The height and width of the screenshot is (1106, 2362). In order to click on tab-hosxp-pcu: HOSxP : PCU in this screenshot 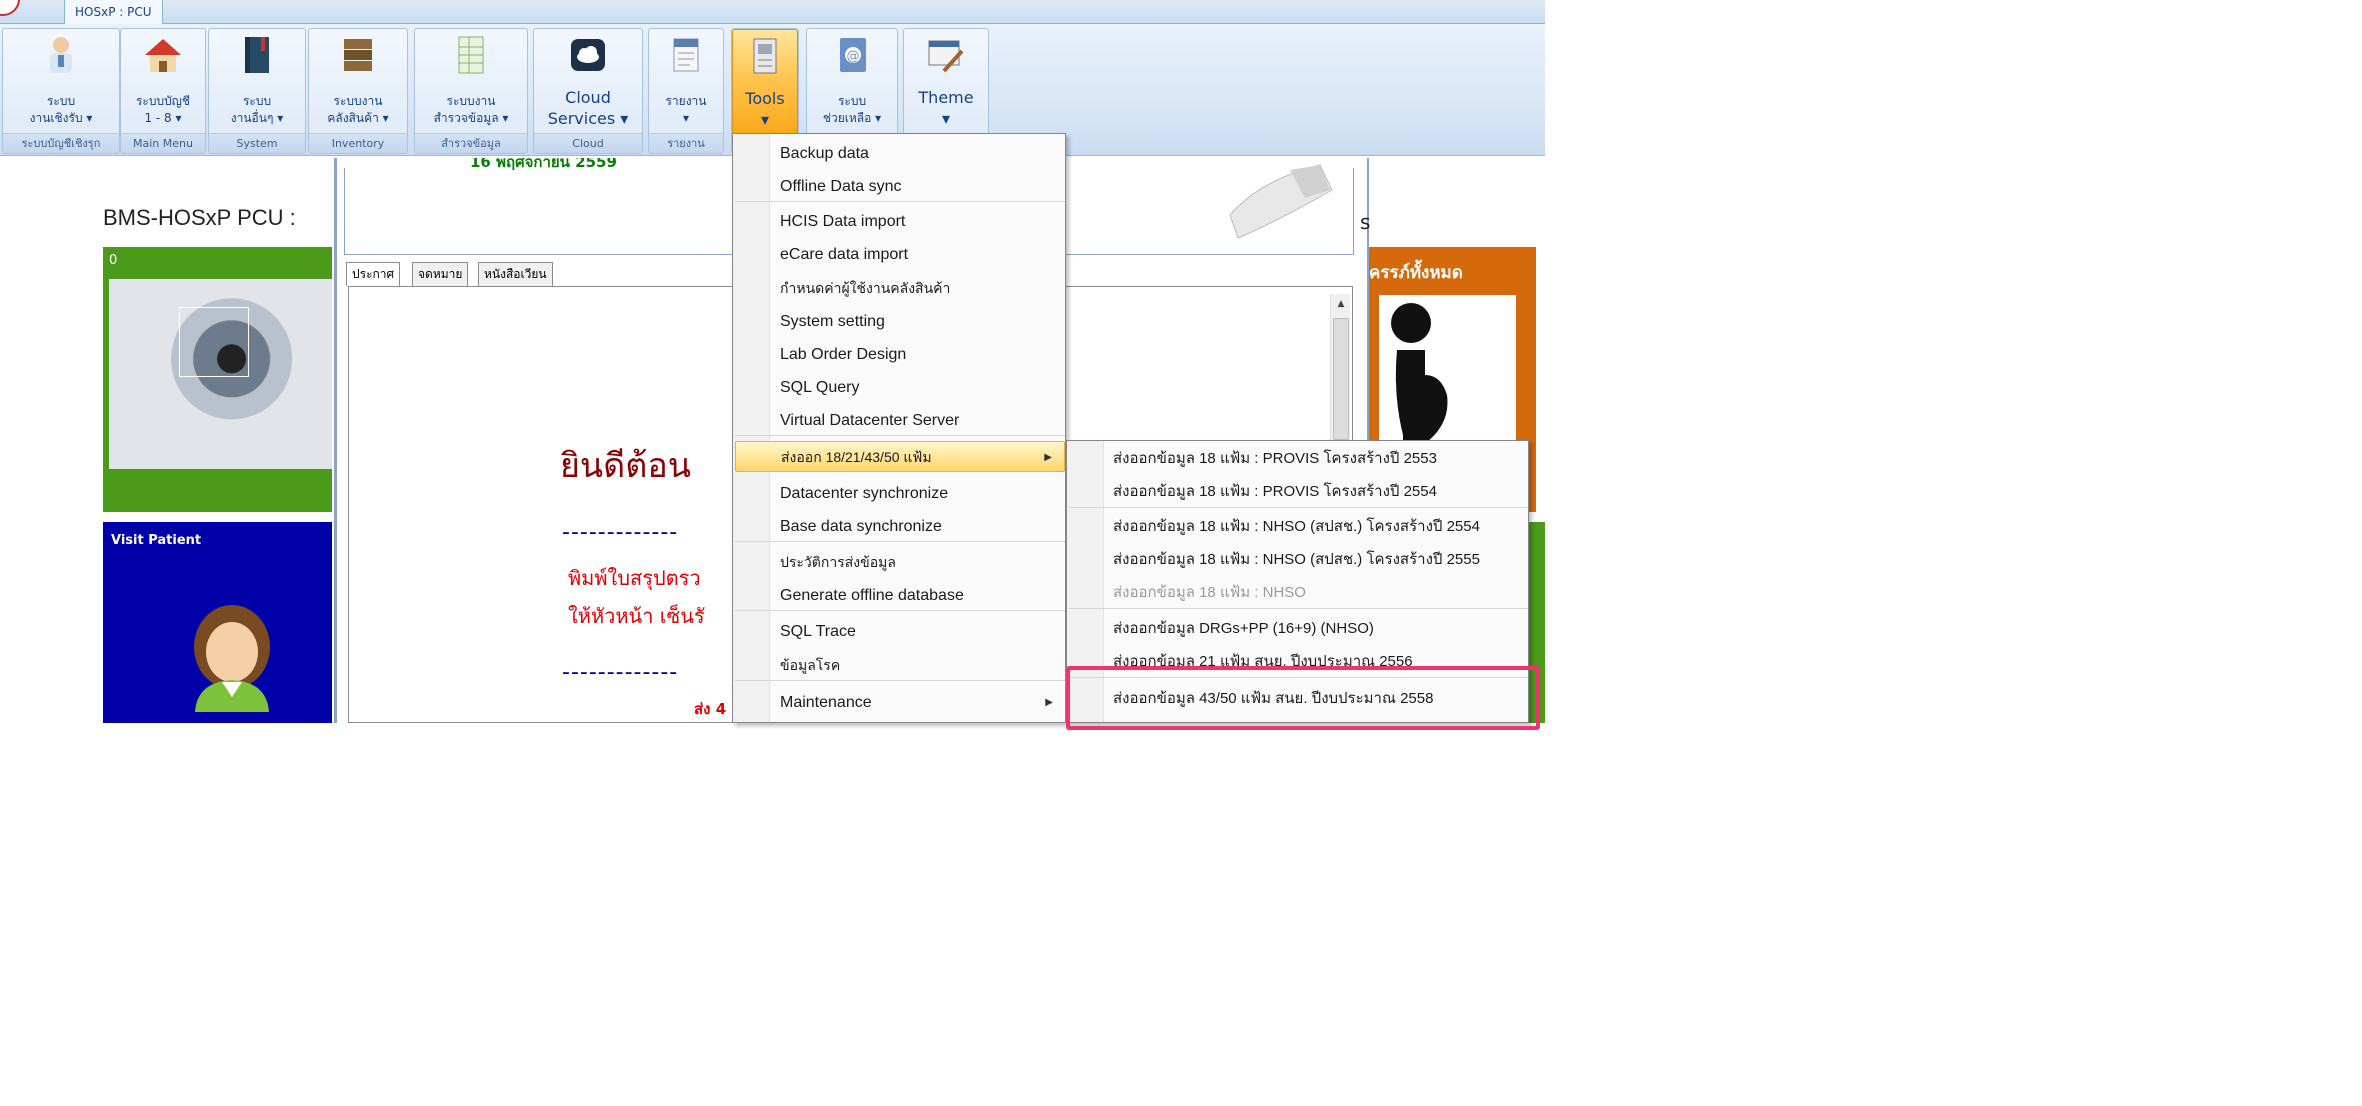, I will do `click(113, 12)`.